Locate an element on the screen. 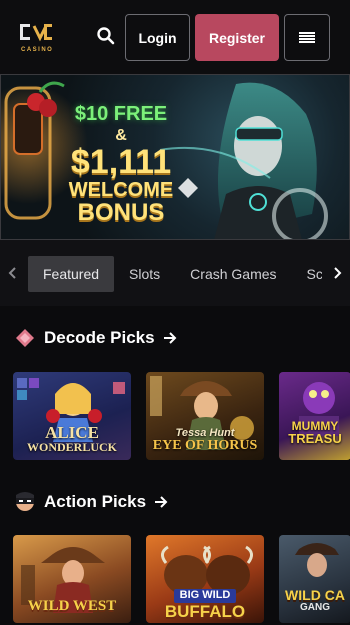 The height and width of the screenshot is (625, 350). category-tabs-bar: Featured Slots Crash Games Scr is located at coordinates (175, 273).